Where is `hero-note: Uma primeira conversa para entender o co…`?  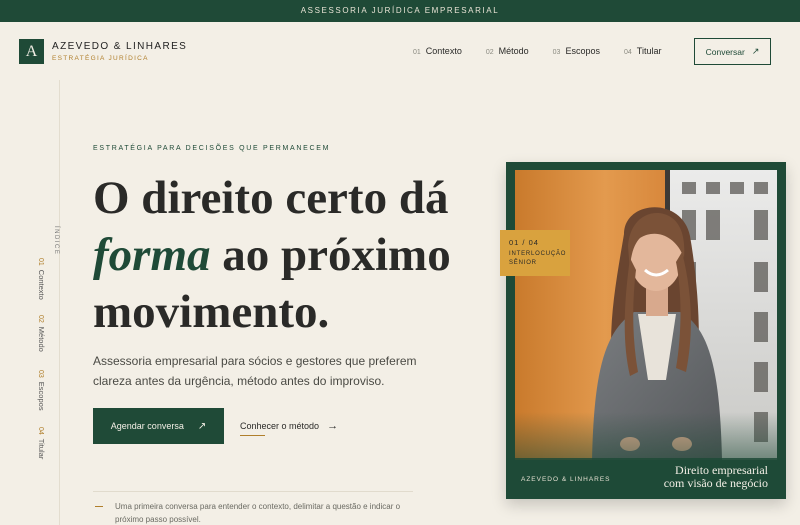 hero-note: Uma primeira conversa para entender o co… is located at coordinates (258, 513).